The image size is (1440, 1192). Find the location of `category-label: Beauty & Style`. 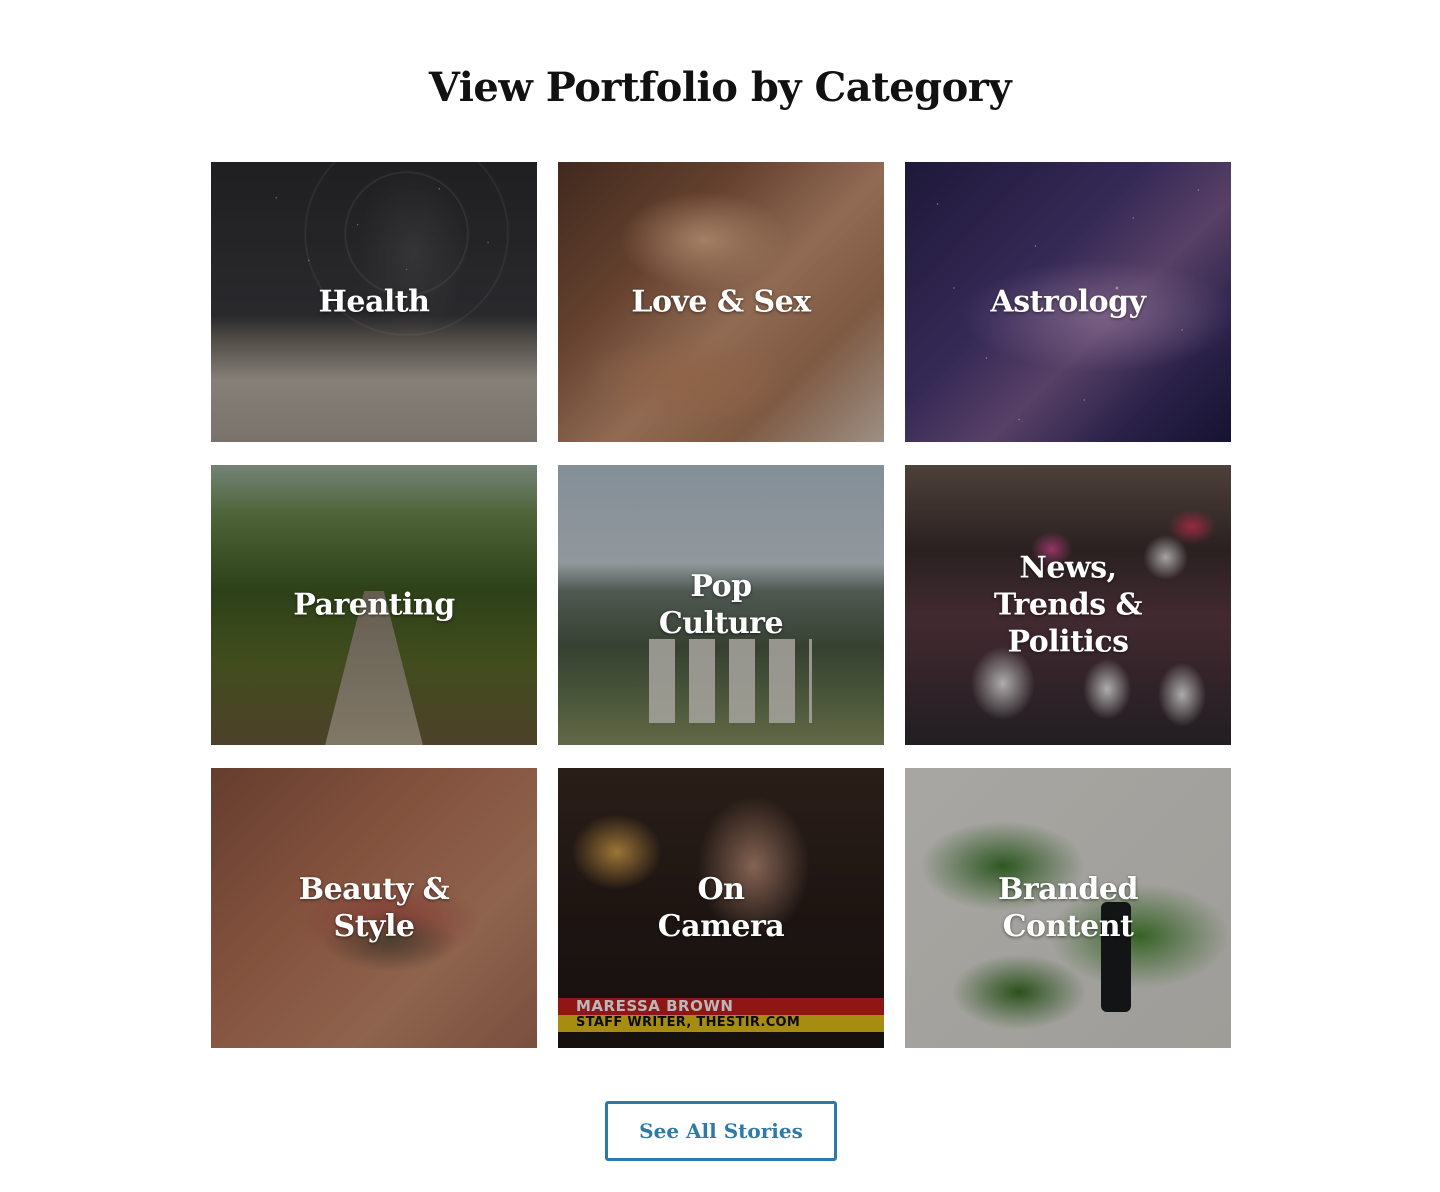

category-label: Beauty & Style is located at coordinates (374, 908).